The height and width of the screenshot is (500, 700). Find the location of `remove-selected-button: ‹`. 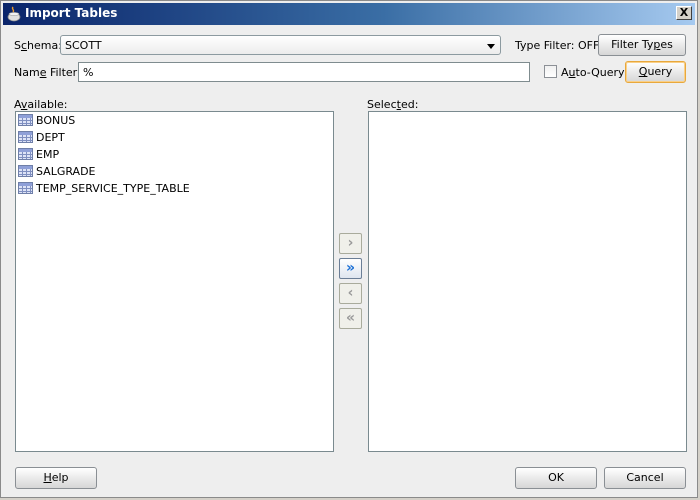

remove-selected-button: ‹ is located at coordinates (350, 293).